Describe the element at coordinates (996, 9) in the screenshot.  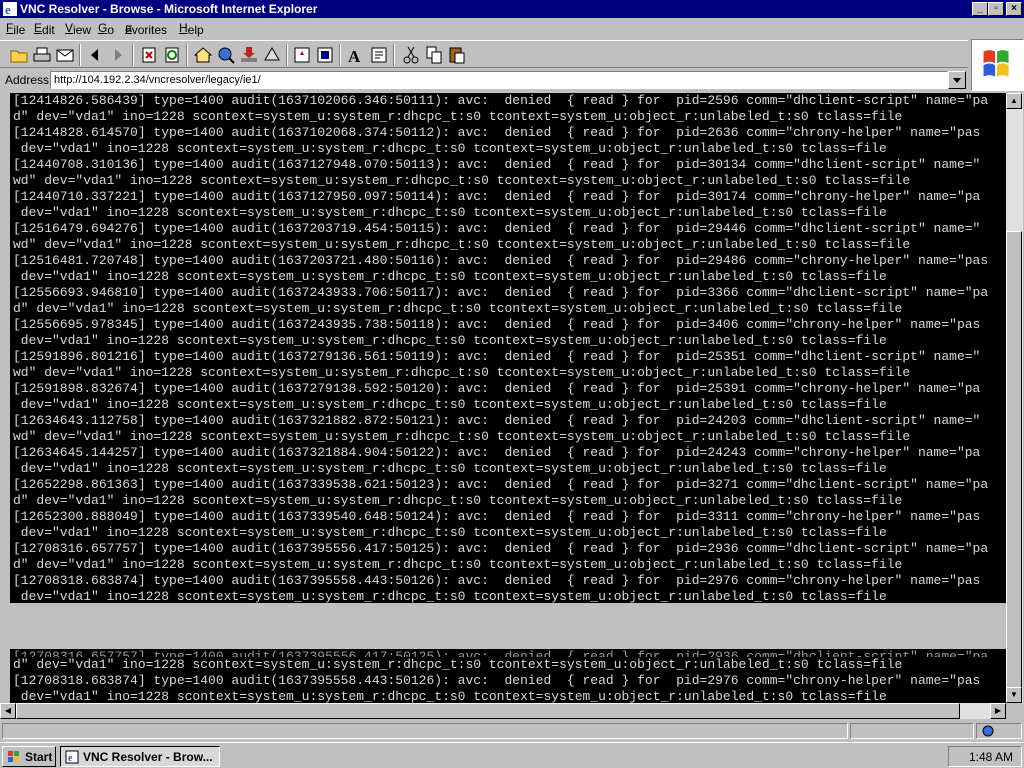
I see `maximize-button: ▫` at that location.